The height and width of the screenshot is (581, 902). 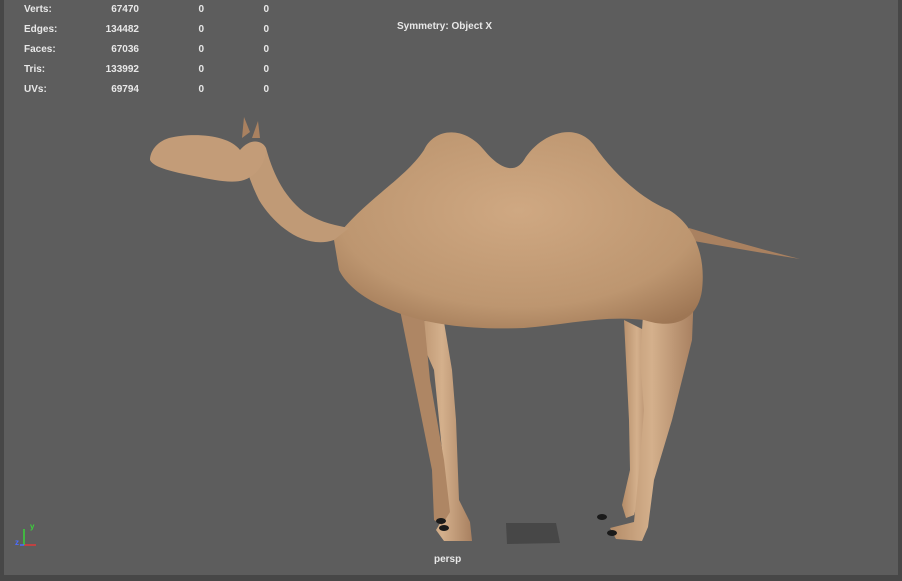 I want to click on view-axis-gizmo: y z, so click(x=25, y=534).